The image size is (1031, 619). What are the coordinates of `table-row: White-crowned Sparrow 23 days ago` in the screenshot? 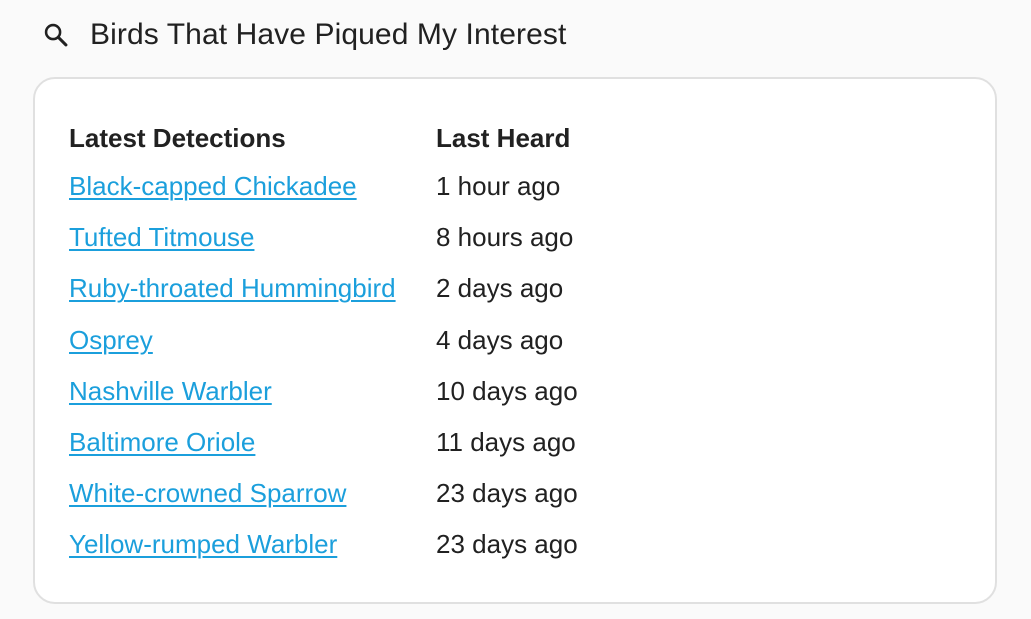 It's located at (323, 493).